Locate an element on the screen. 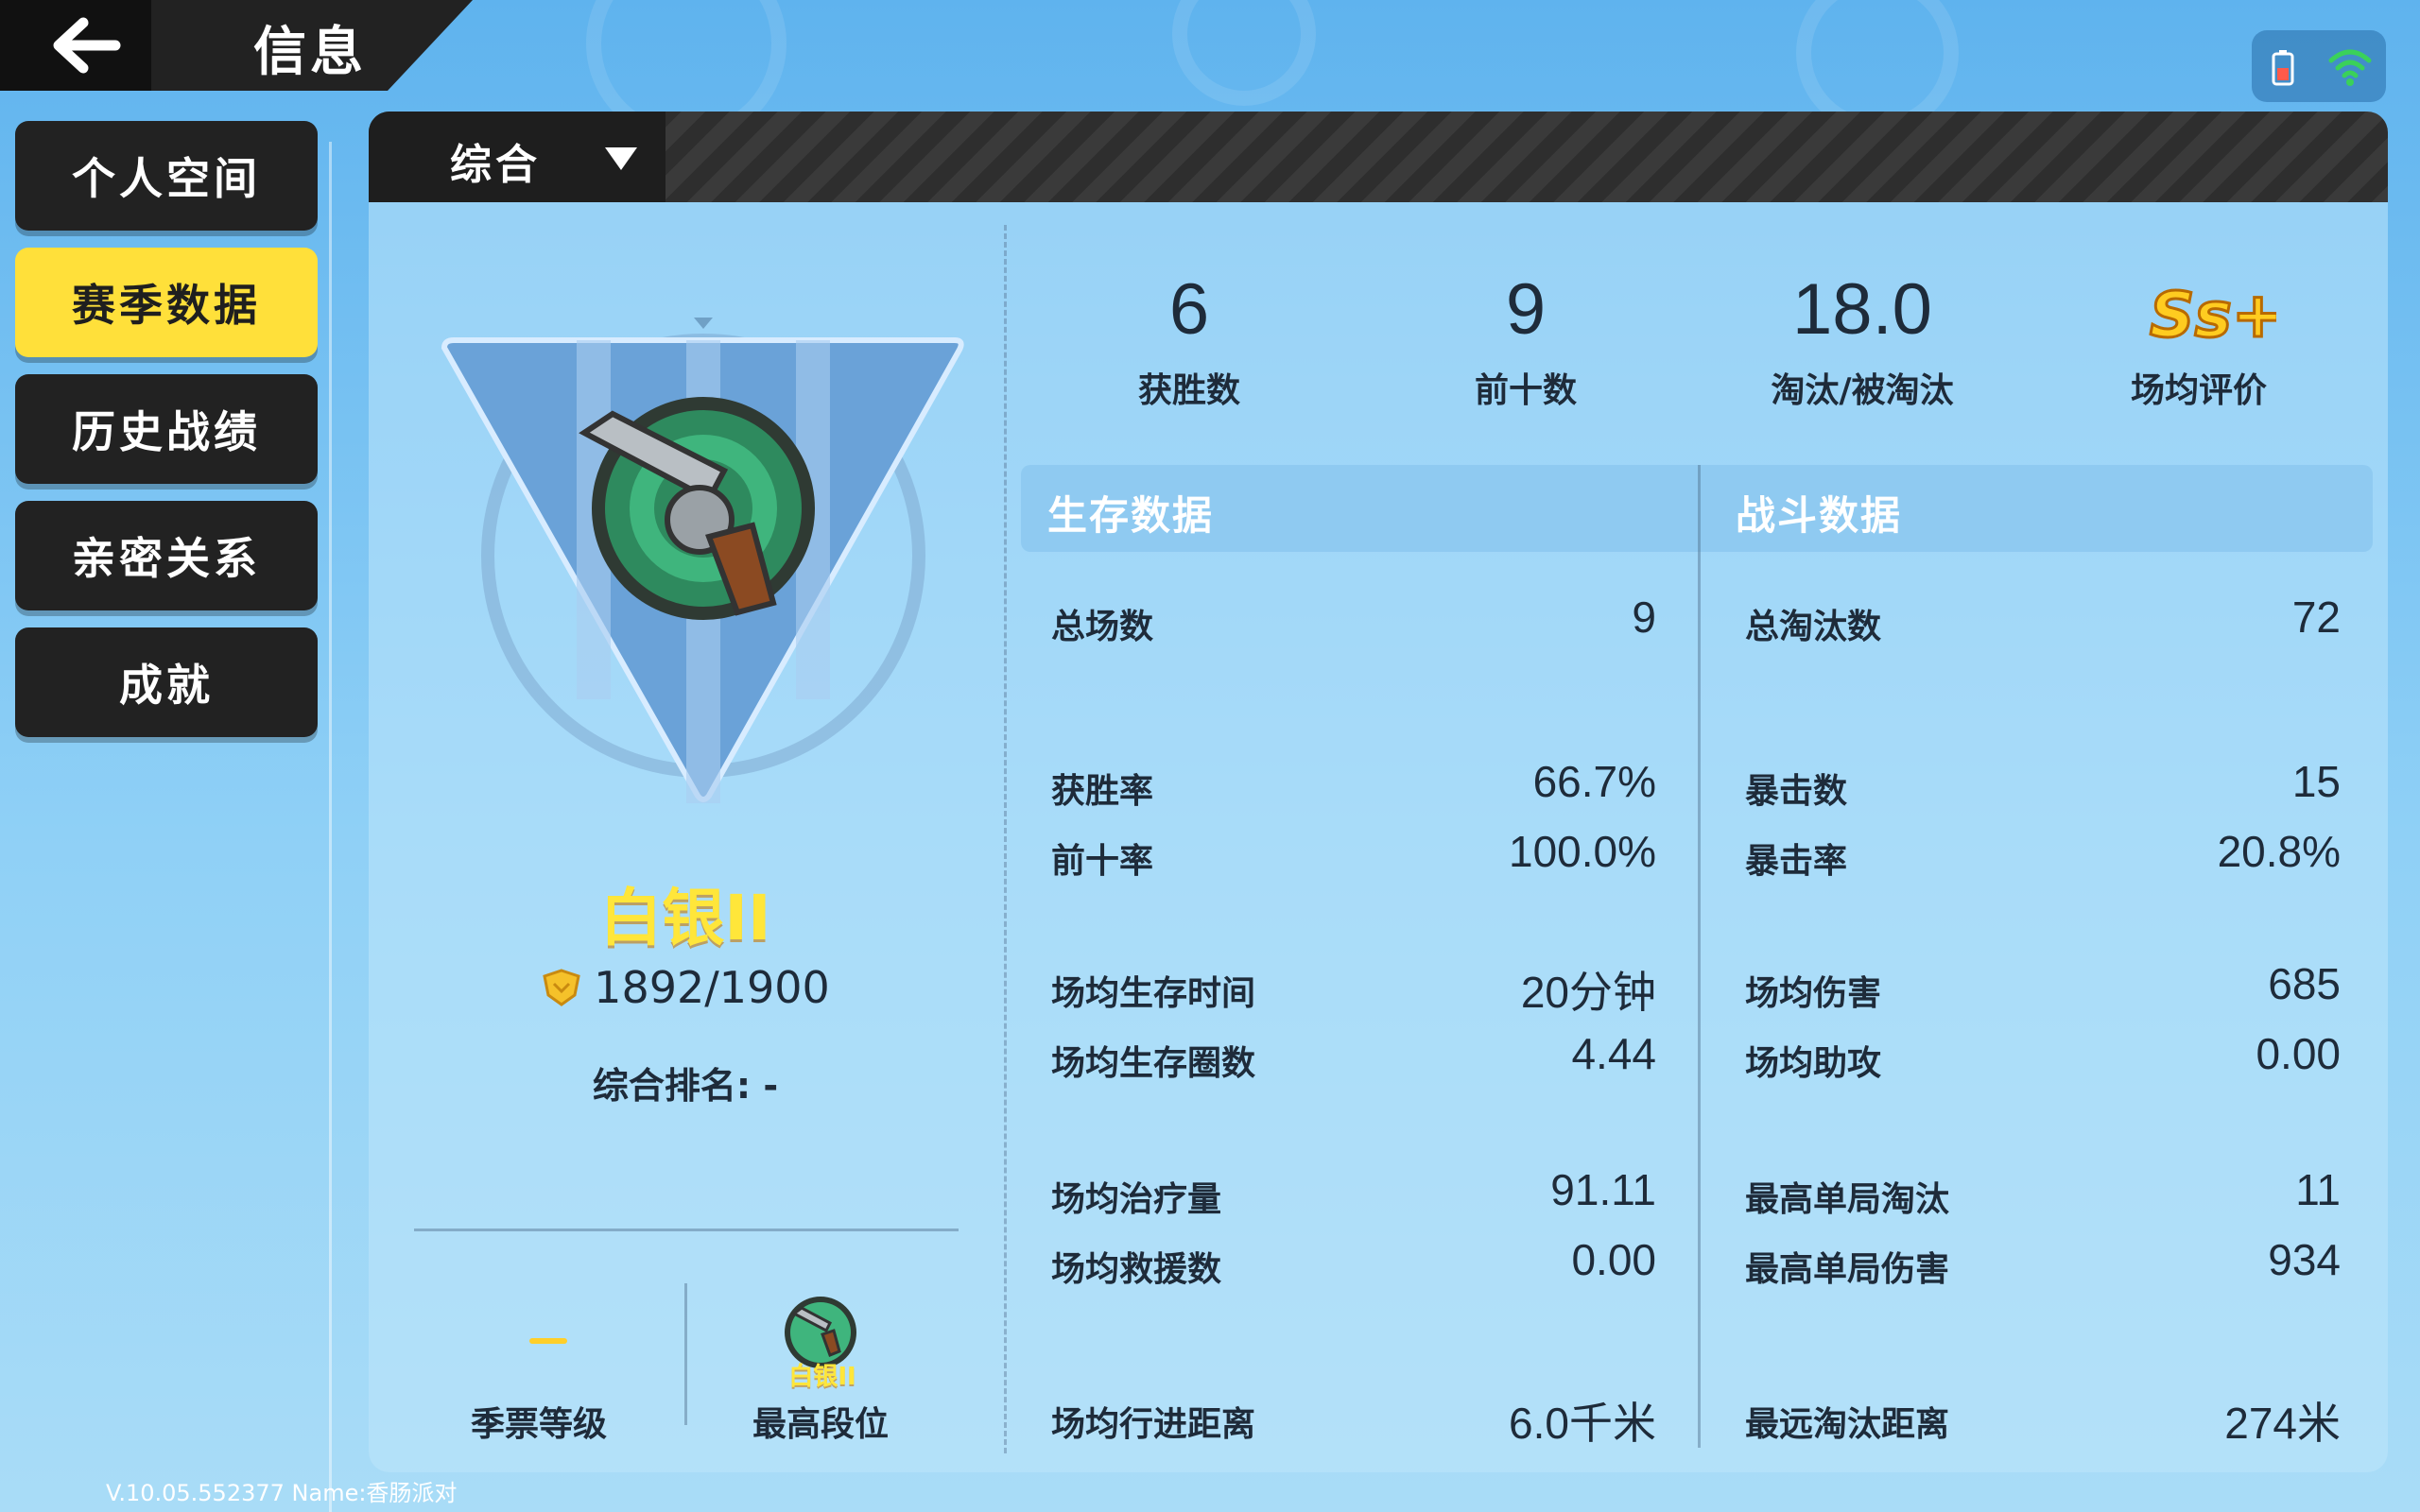 This screenshot has width=2420, height=1512. rank-points: 1892/1900 is located at coordinates (712, 987).